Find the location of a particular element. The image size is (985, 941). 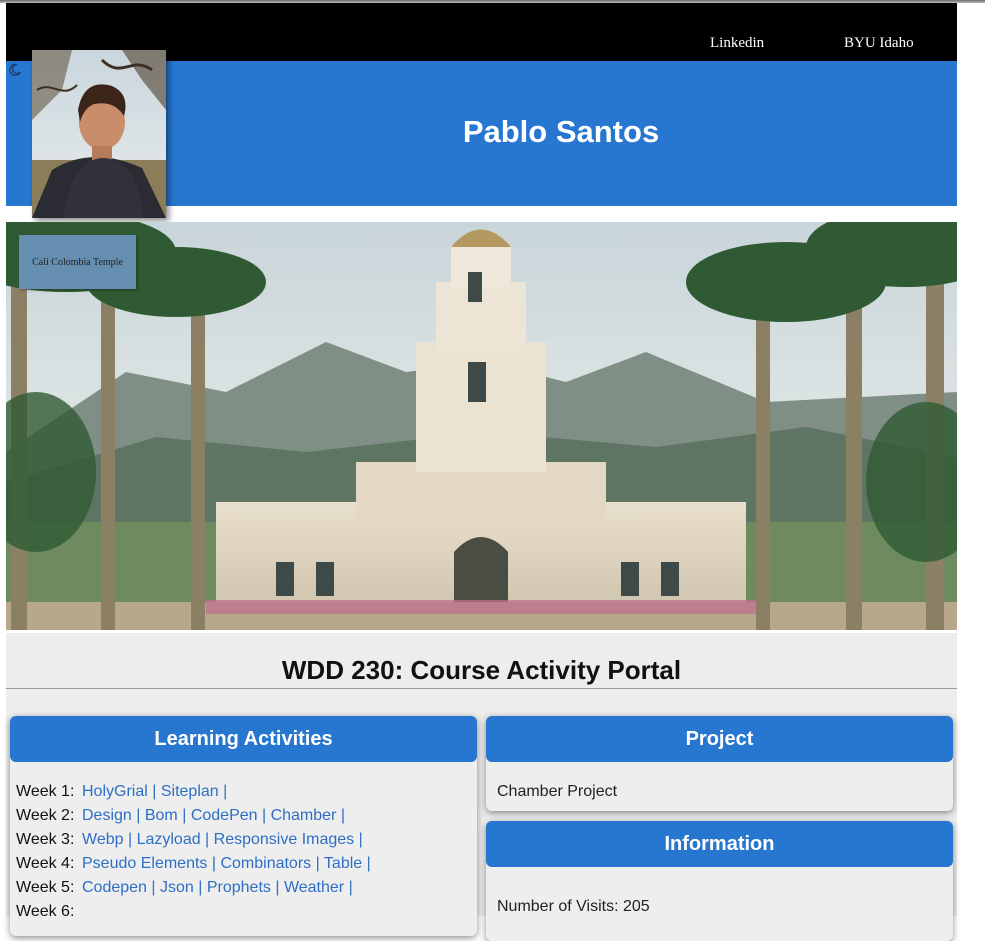

activity-link: Codepen is located at coordinates (114, 887).